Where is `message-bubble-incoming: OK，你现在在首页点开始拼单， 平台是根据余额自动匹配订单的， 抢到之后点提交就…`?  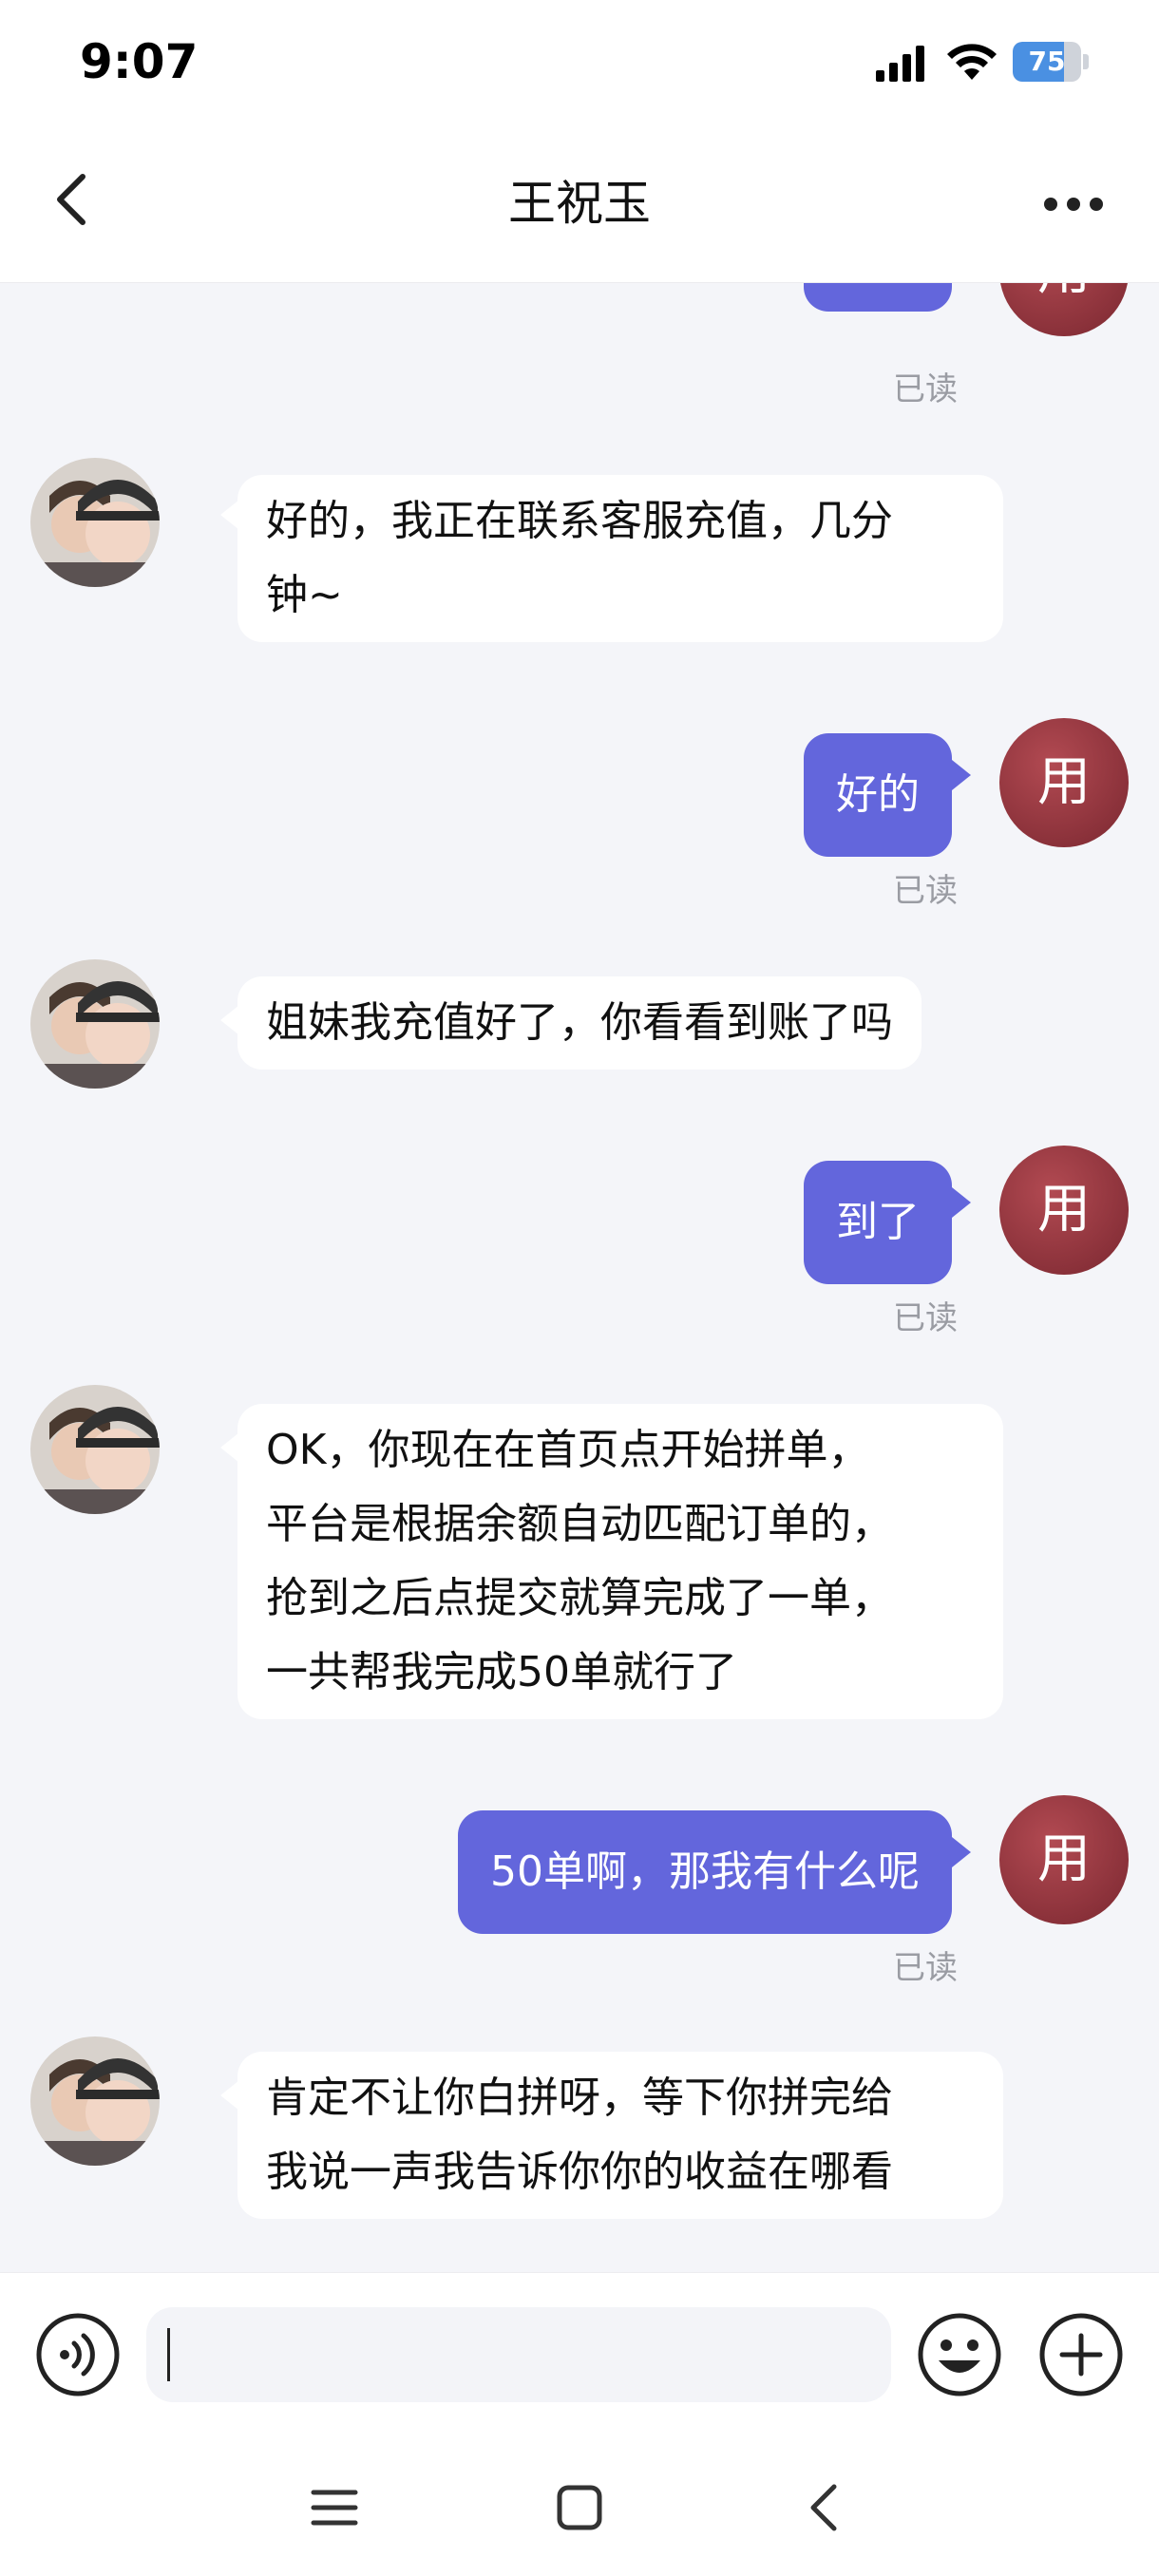
message-bubble-incoming: OK，你现在在首页点开始拼单， 平台是根据余额自动匹配订单的， 抢到之后点提交就… is located at coordinates (620, 1561).